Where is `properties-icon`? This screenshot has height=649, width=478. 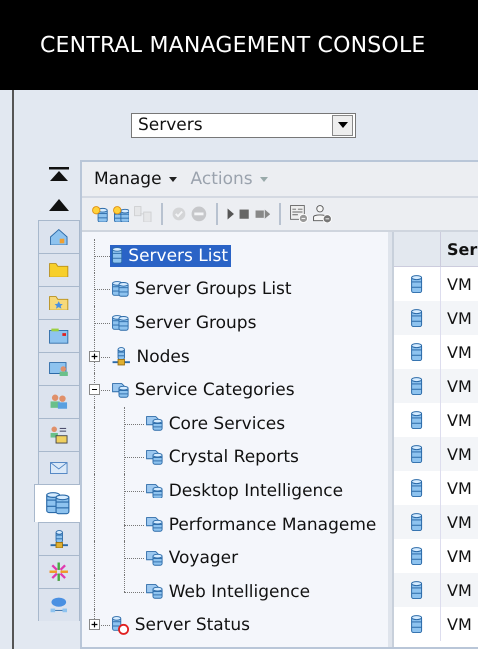 properties-icon is located at coordinates (299, 214).